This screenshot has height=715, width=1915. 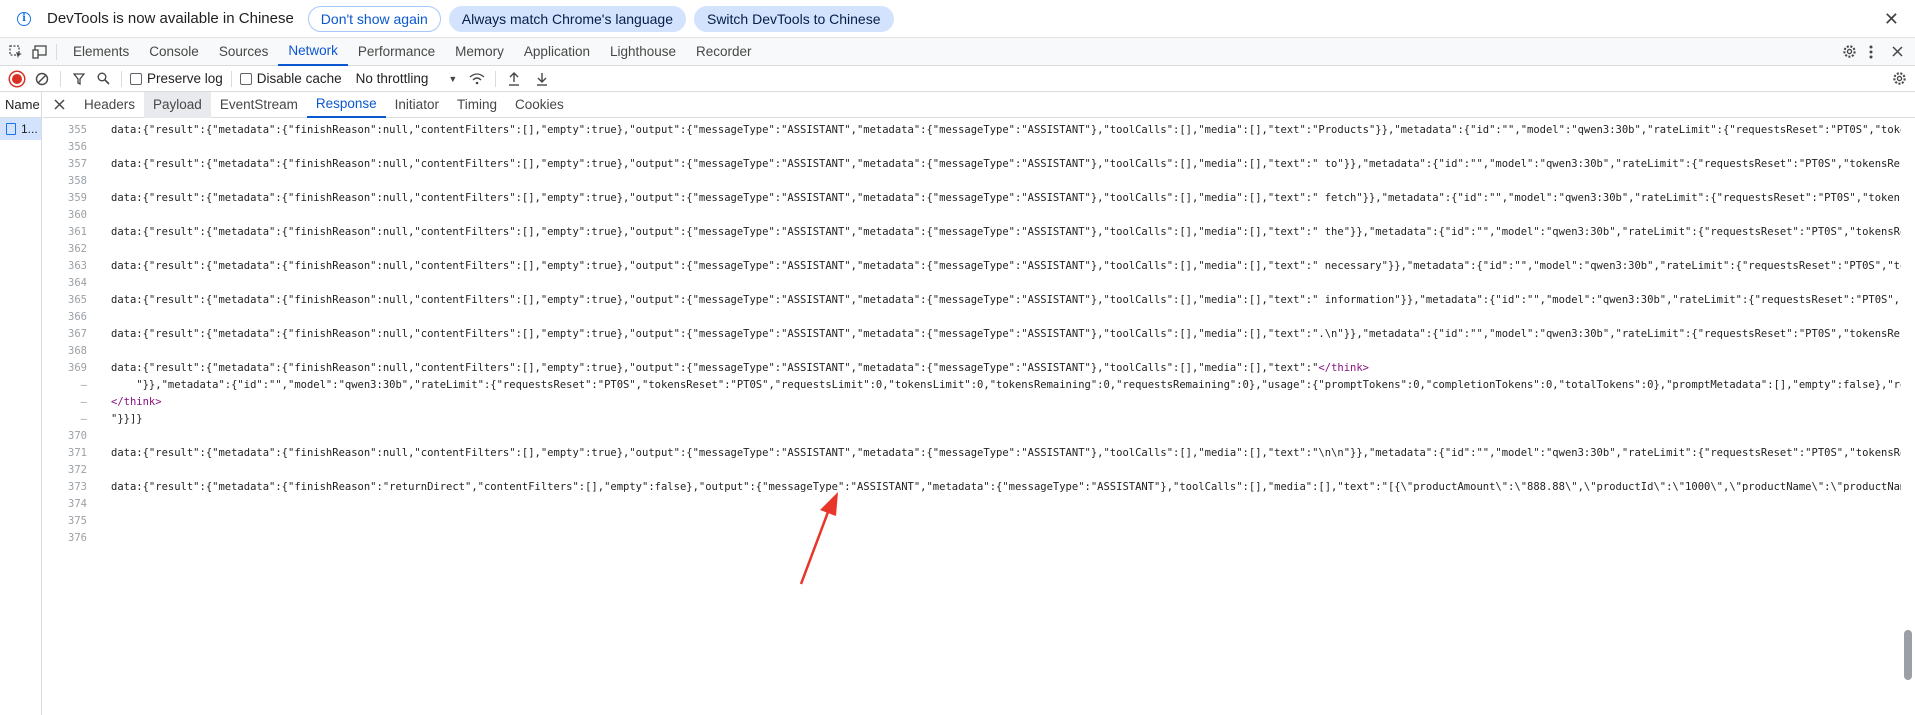 I want to click on chevron-down-icon: ▼, so click(x=452, y=79).